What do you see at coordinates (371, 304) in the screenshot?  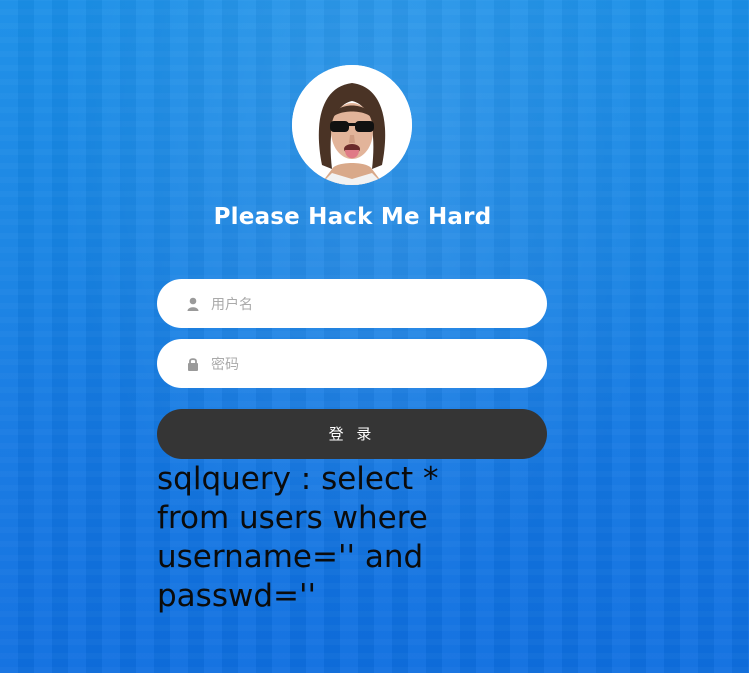 I see `username-input` at bounding box center [371, 304].